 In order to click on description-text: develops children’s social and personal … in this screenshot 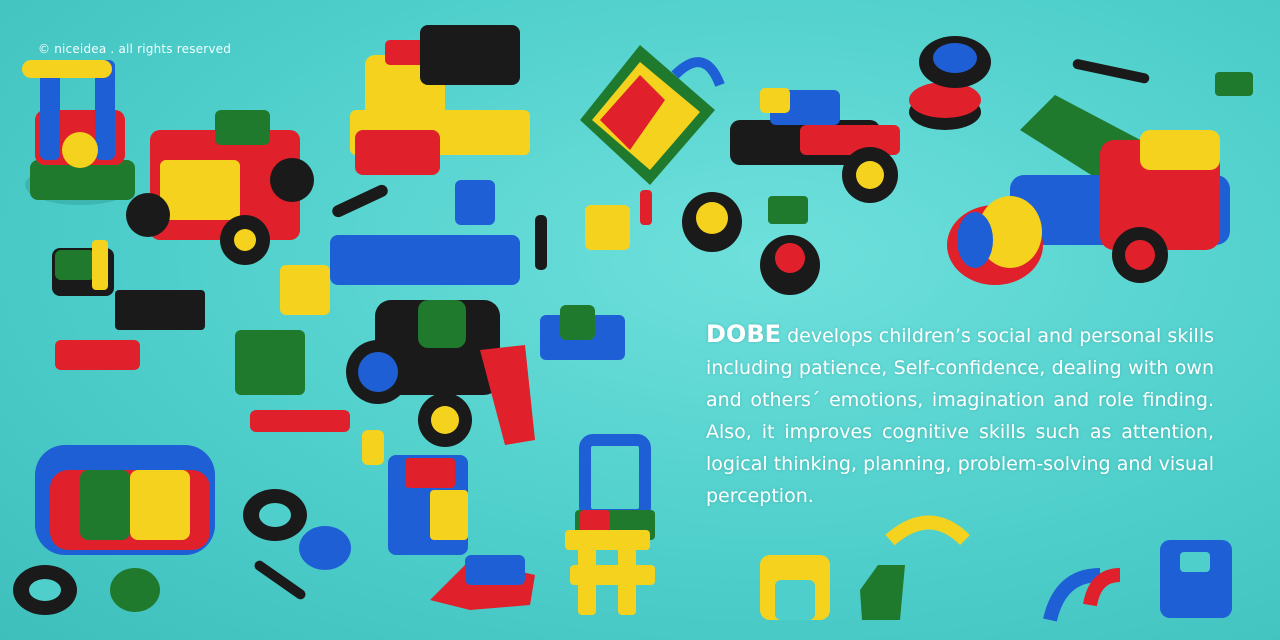, I will do `click(960, 416)`.